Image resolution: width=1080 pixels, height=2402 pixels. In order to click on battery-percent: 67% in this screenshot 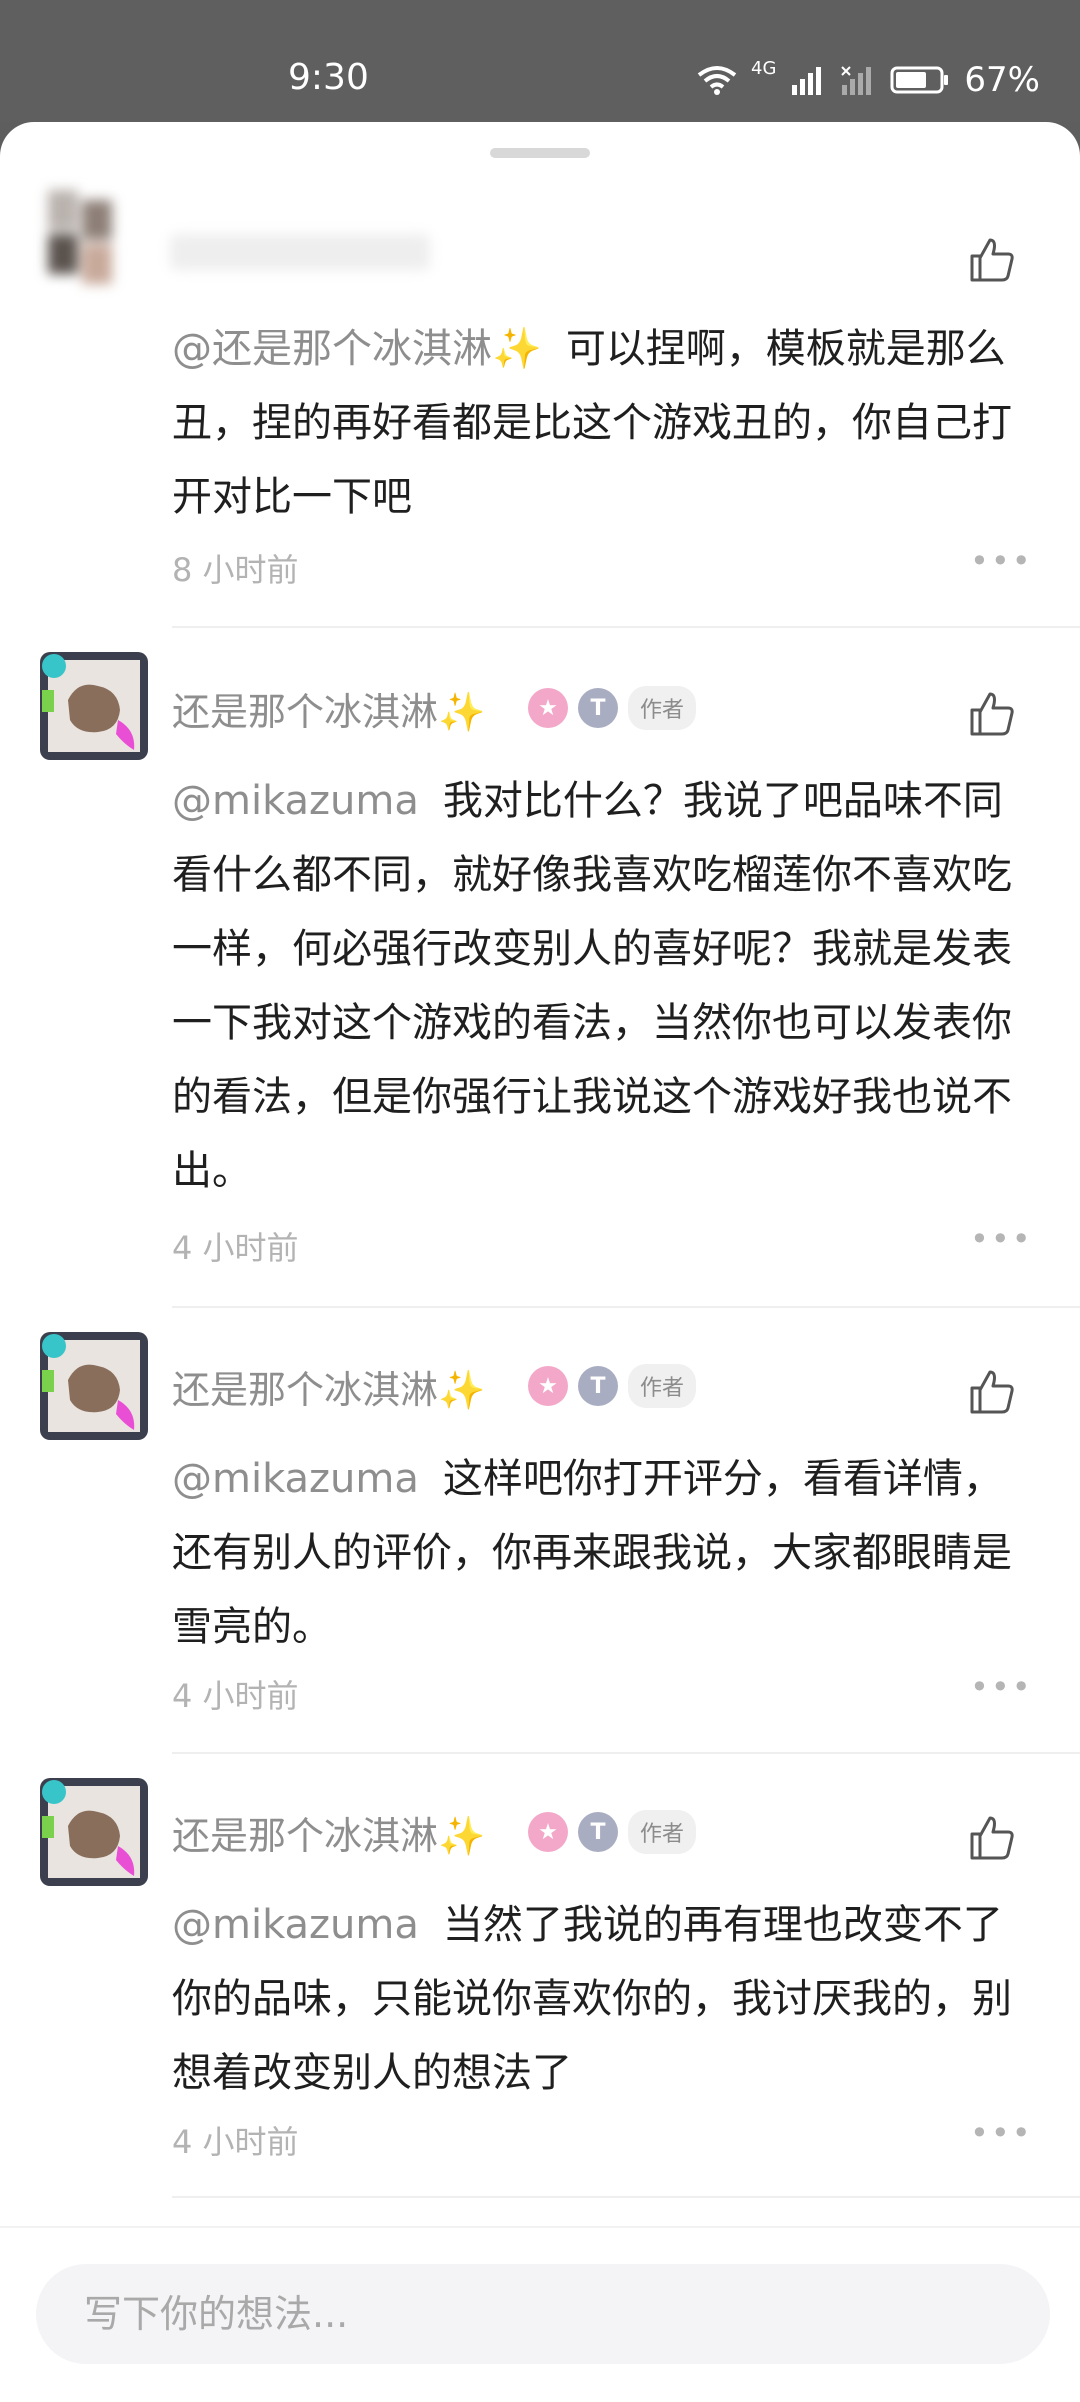, I will do `click(1002, 80)`.